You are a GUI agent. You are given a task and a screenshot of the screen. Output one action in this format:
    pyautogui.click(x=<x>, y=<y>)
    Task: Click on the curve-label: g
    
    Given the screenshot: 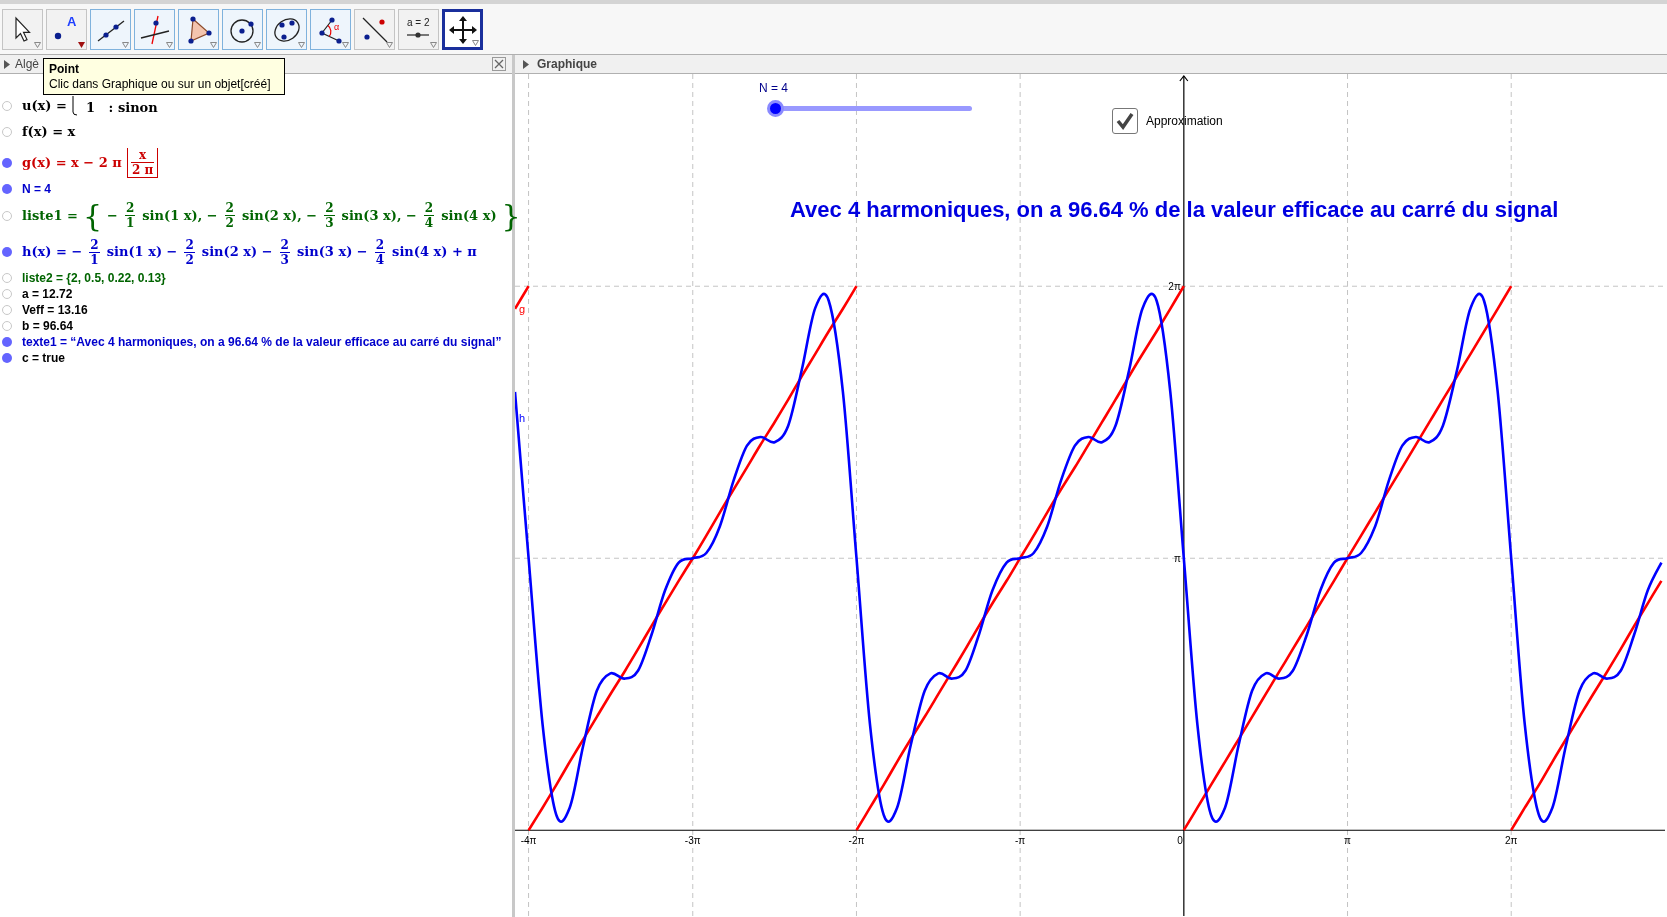 What is the action you would take?
    pyautogui.click(x=522, y=308)
    